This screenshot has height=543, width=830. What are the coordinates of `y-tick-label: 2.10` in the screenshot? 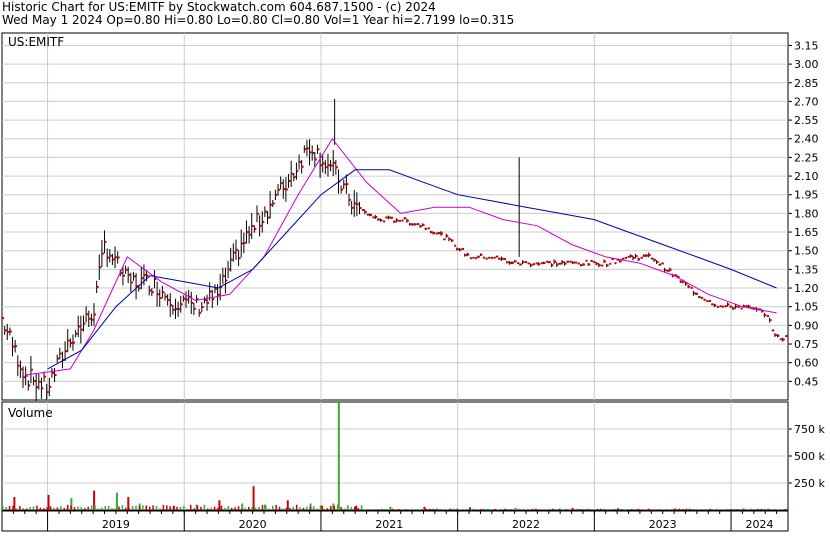 It's located at (806, 176).